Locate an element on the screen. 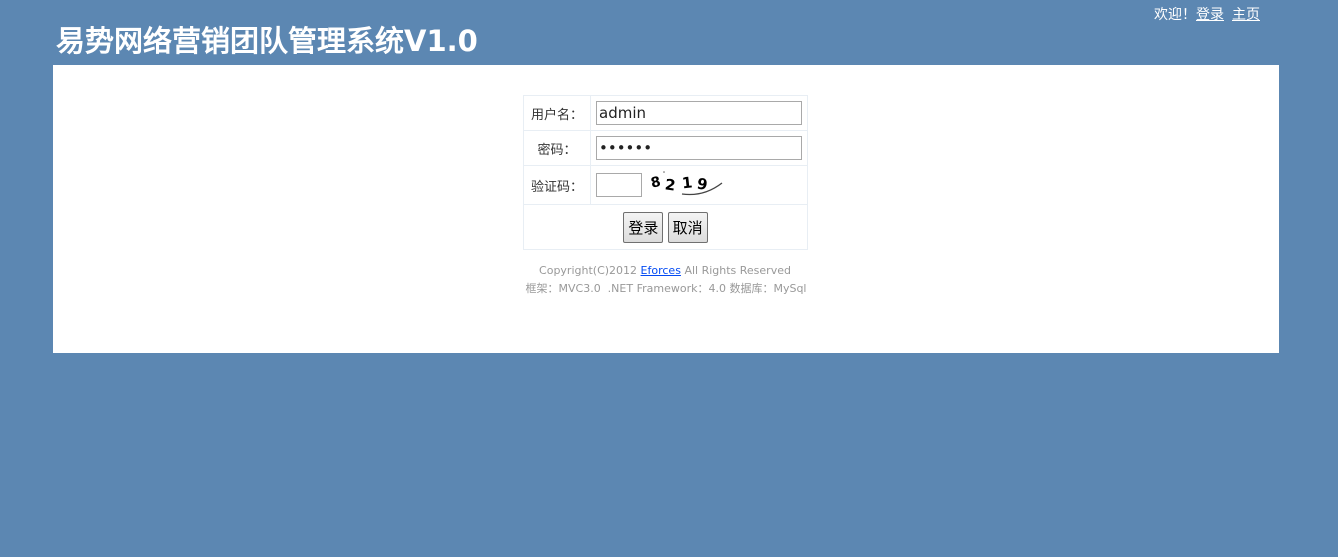 The height and width of the screenshot is (557, 1338). copyright-suffix: All Rights Reserved is located at coordinates (737, 270).